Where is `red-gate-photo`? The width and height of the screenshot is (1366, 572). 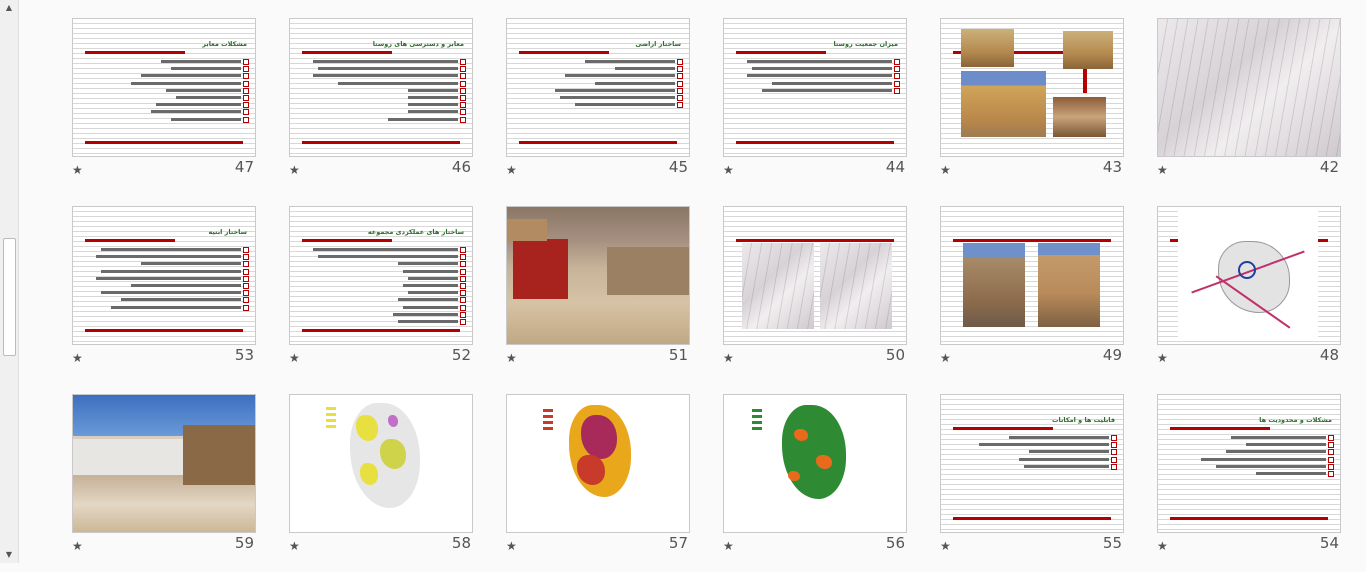 red-gate-photo is located at coordinates (540, 269).